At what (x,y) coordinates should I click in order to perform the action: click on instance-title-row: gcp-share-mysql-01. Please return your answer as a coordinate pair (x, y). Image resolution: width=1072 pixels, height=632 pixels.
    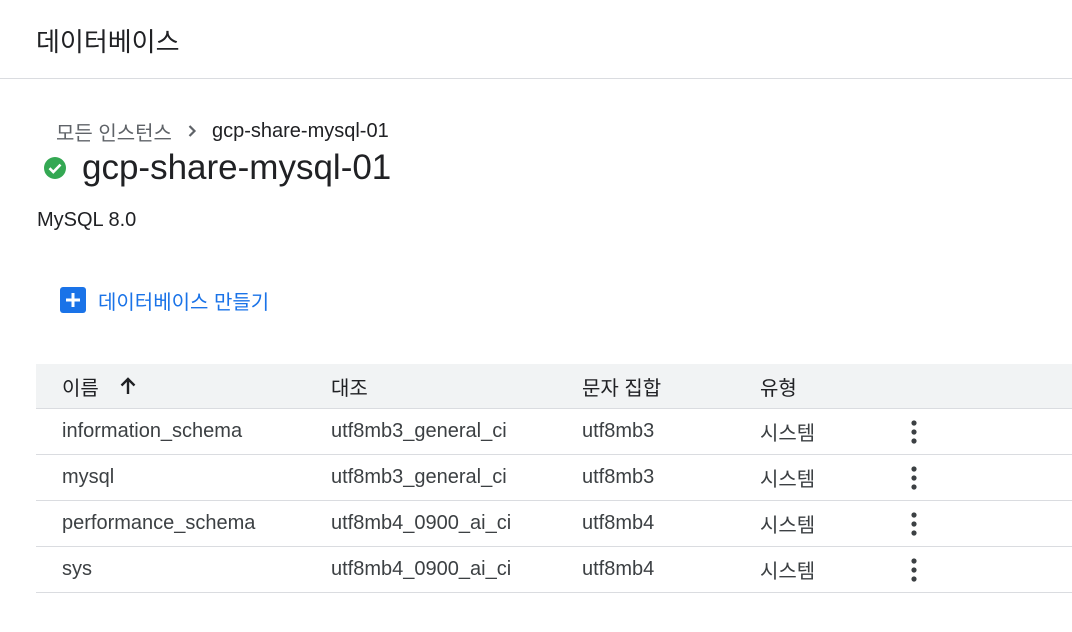
    Looking at the image, I should click on (216, 168).